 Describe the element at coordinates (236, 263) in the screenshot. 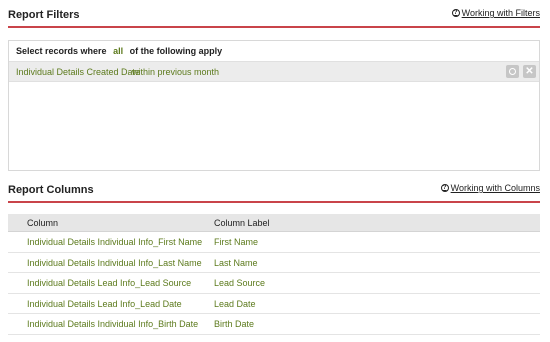

I see `column-label-cell: Last Name` at that location.